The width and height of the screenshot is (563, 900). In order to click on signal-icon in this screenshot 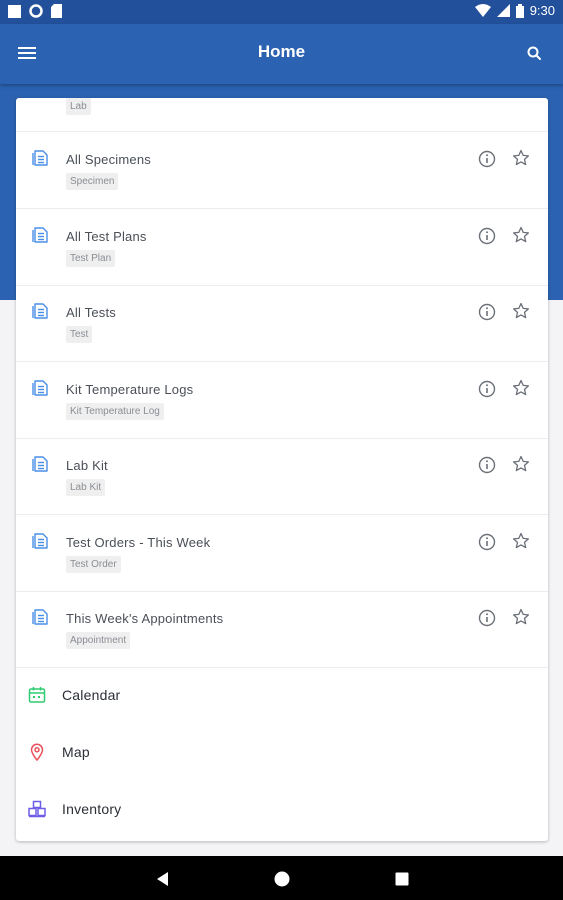, I will do `click(503, 10)`.